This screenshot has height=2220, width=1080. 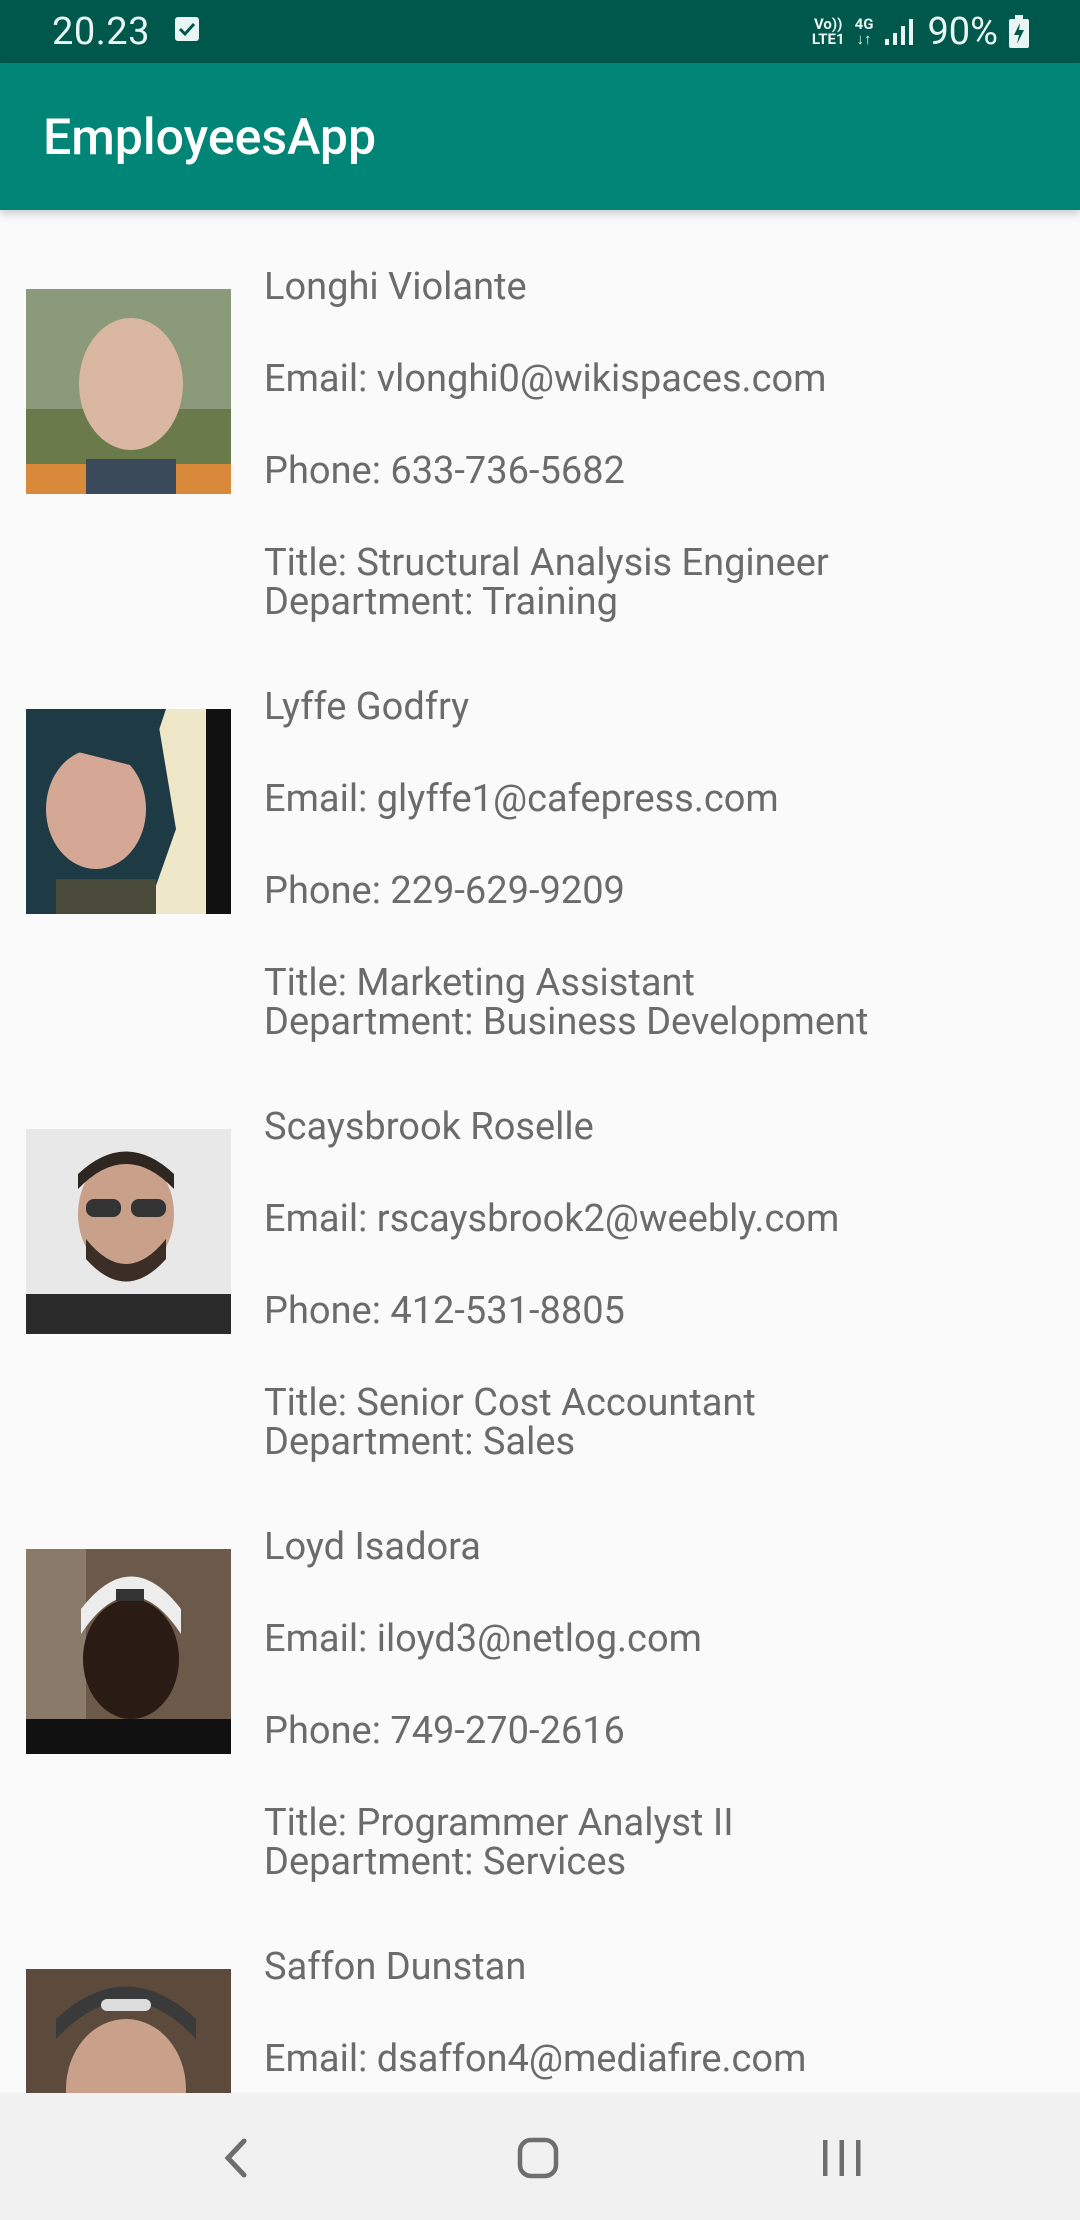 I want to click on navigation-bar, so click(x=540, y=2156).